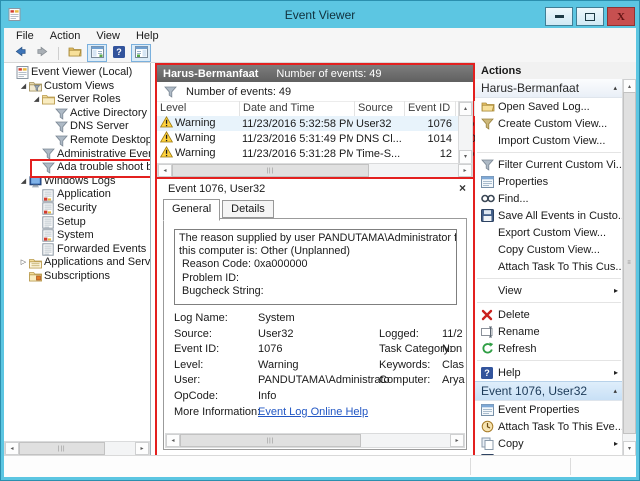 The image size is (640, 481). What do you see at coordinates (320, 15) in the screenshot?
I see `title-bar: Event Viewer X` at bounding box center [320, 15].